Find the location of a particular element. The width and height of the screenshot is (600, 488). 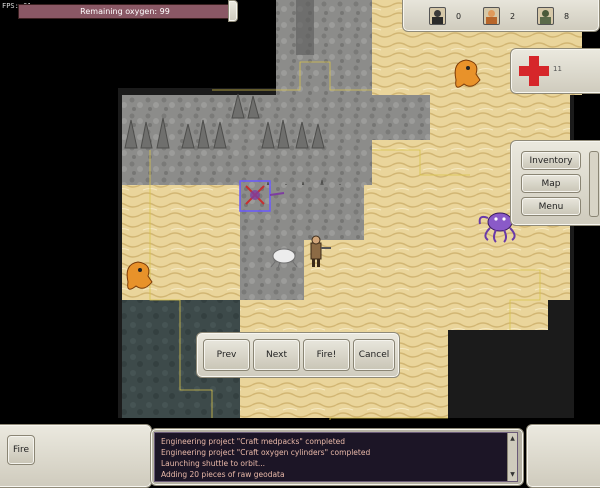

crew-panel: 0 2 8 is located at coordinates (501, 16).